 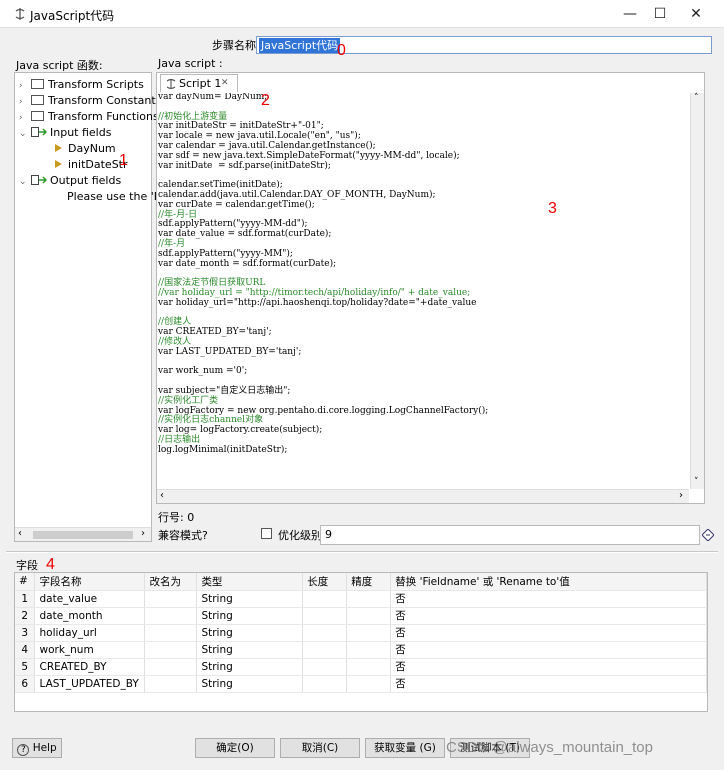 What do you see at coordinates (90, 667) in the screenshot?
I see `table-cell: CREATED_BY` at bounding box center [90, 667].